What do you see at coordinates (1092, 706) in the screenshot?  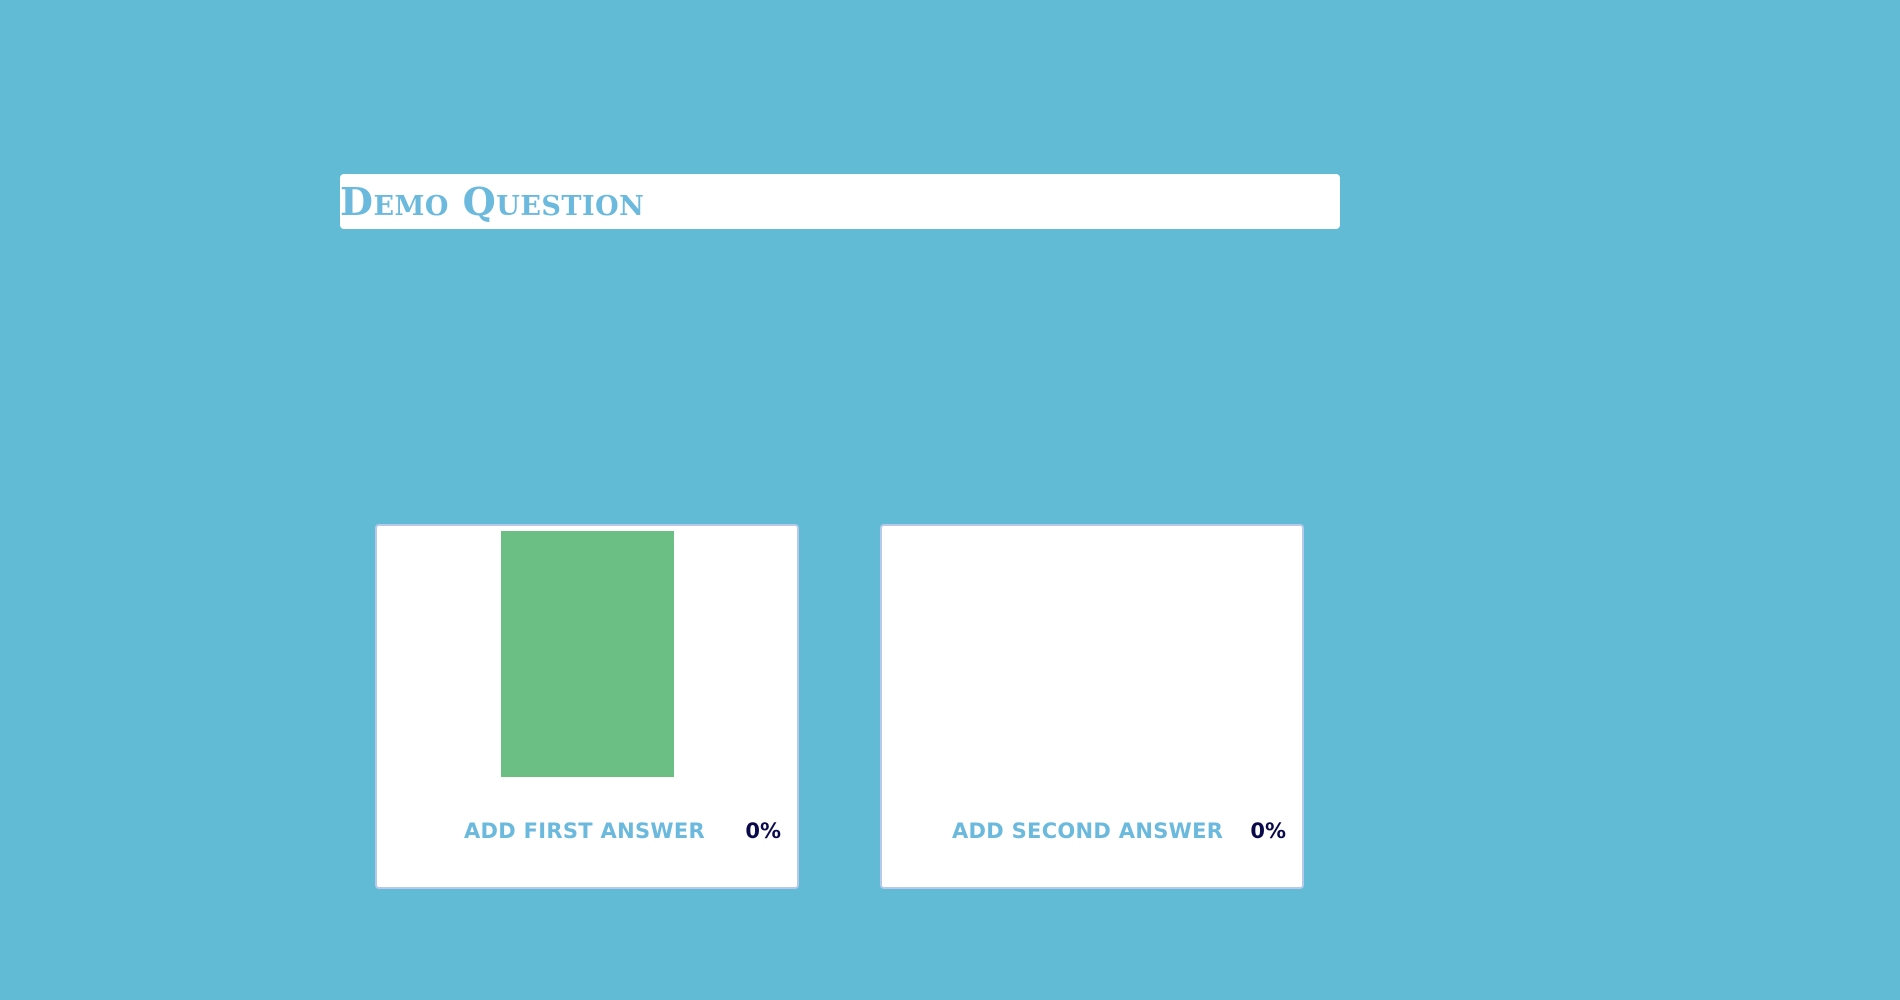 I see `answer-card-second: Add second answer 0%` at bounding box center [1092, 706].